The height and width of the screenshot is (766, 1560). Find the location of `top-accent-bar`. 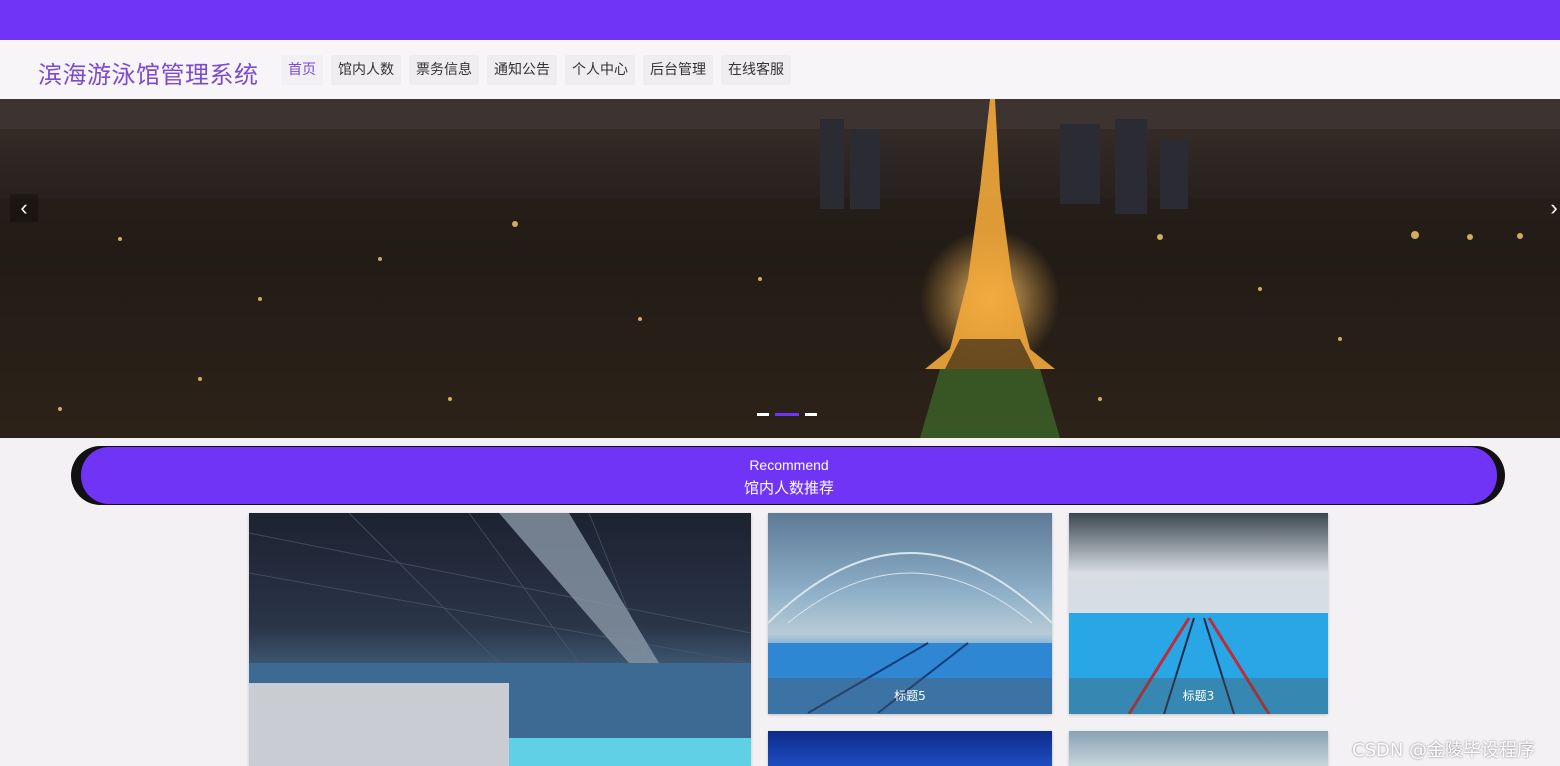

top-accent-bar is located at coordinates (780, 20).